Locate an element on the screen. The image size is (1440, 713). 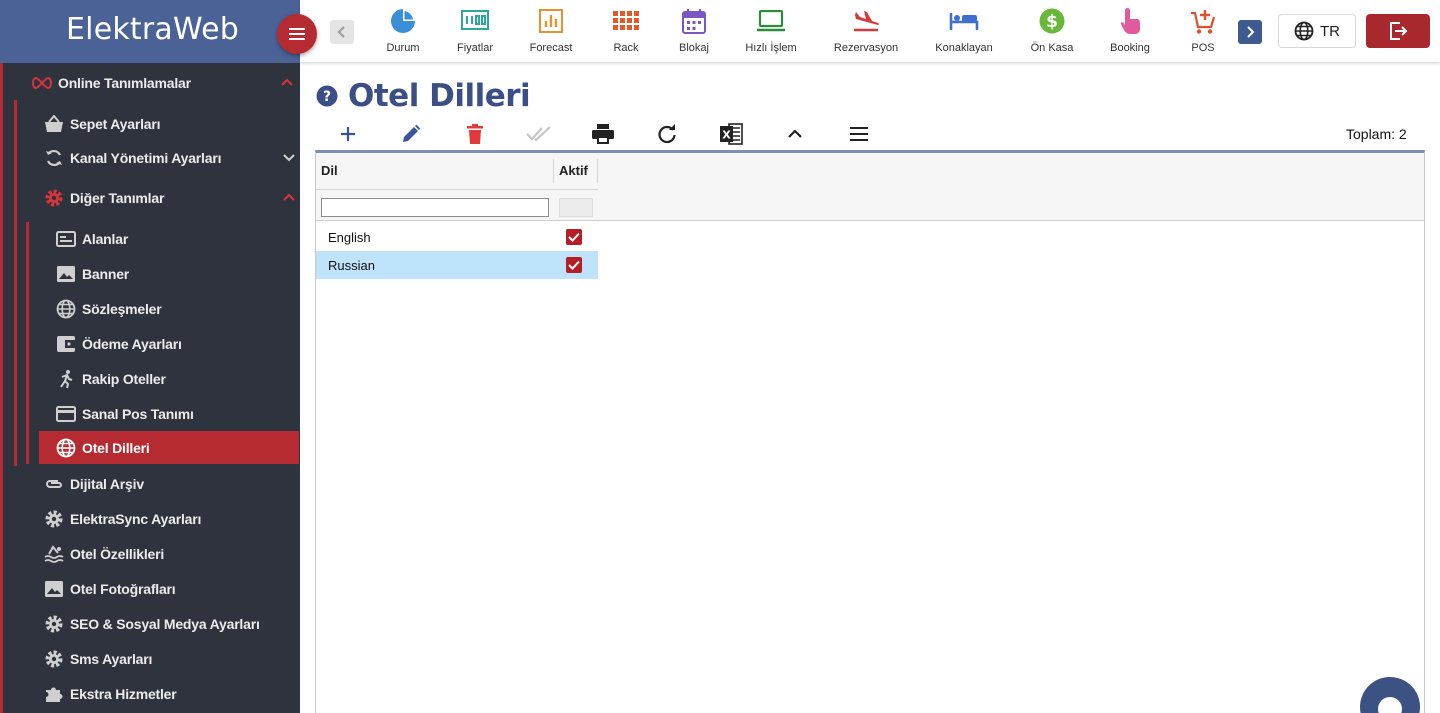
aktif-filter-box is located at coordinates (576, 207).